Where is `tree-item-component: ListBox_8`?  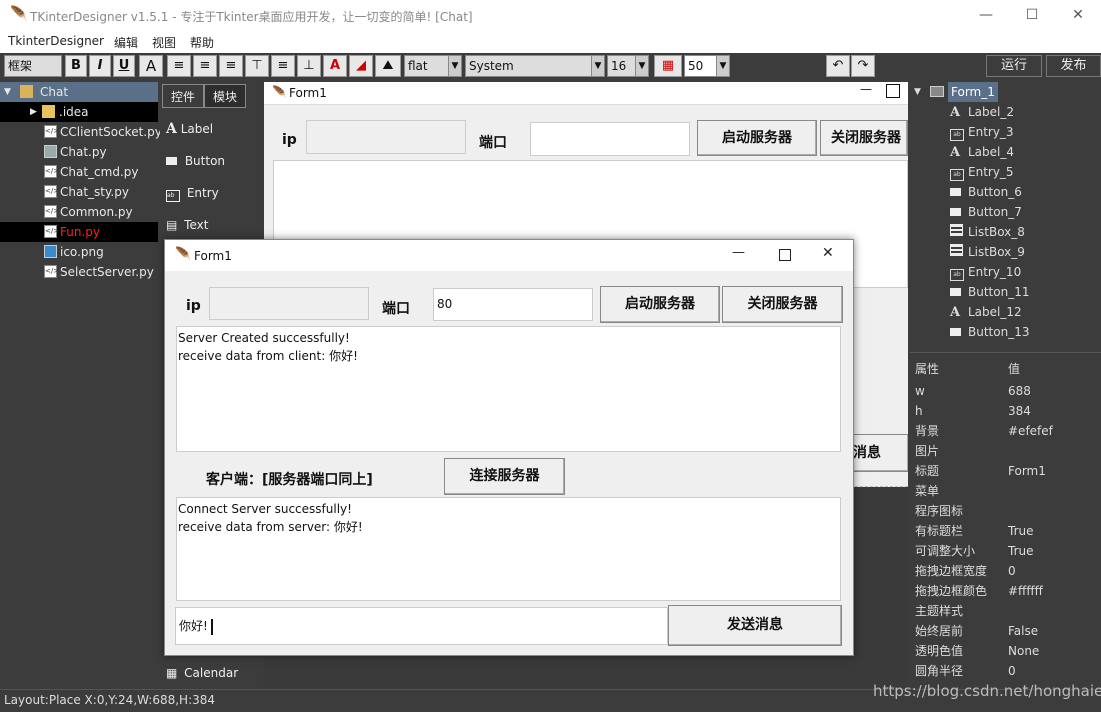 tree-item-component: ListBox_8 is located at coordinates (1005, 232).